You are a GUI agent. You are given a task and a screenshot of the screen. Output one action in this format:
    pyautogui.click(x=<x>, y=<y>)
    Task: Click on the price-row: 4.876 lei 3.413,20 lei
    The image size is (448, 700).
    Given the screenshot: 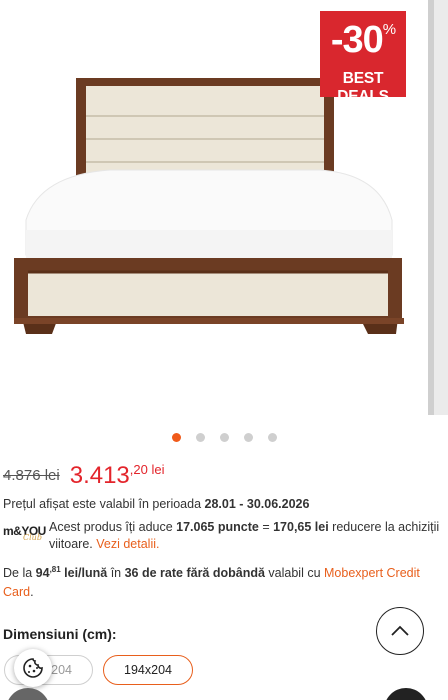 What is the action you would take?
    pyautogui.click(x=83, y=474)
    